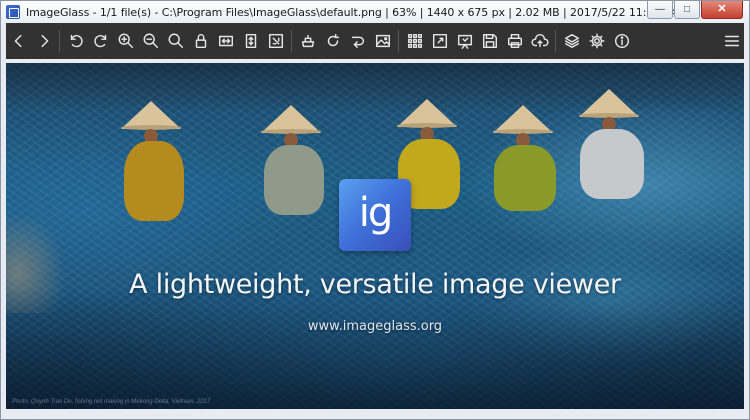  What do you see at coordinates (75, 41) in the screenshot?
I see `rotate-left-icon` at bounding box center [75, 41].